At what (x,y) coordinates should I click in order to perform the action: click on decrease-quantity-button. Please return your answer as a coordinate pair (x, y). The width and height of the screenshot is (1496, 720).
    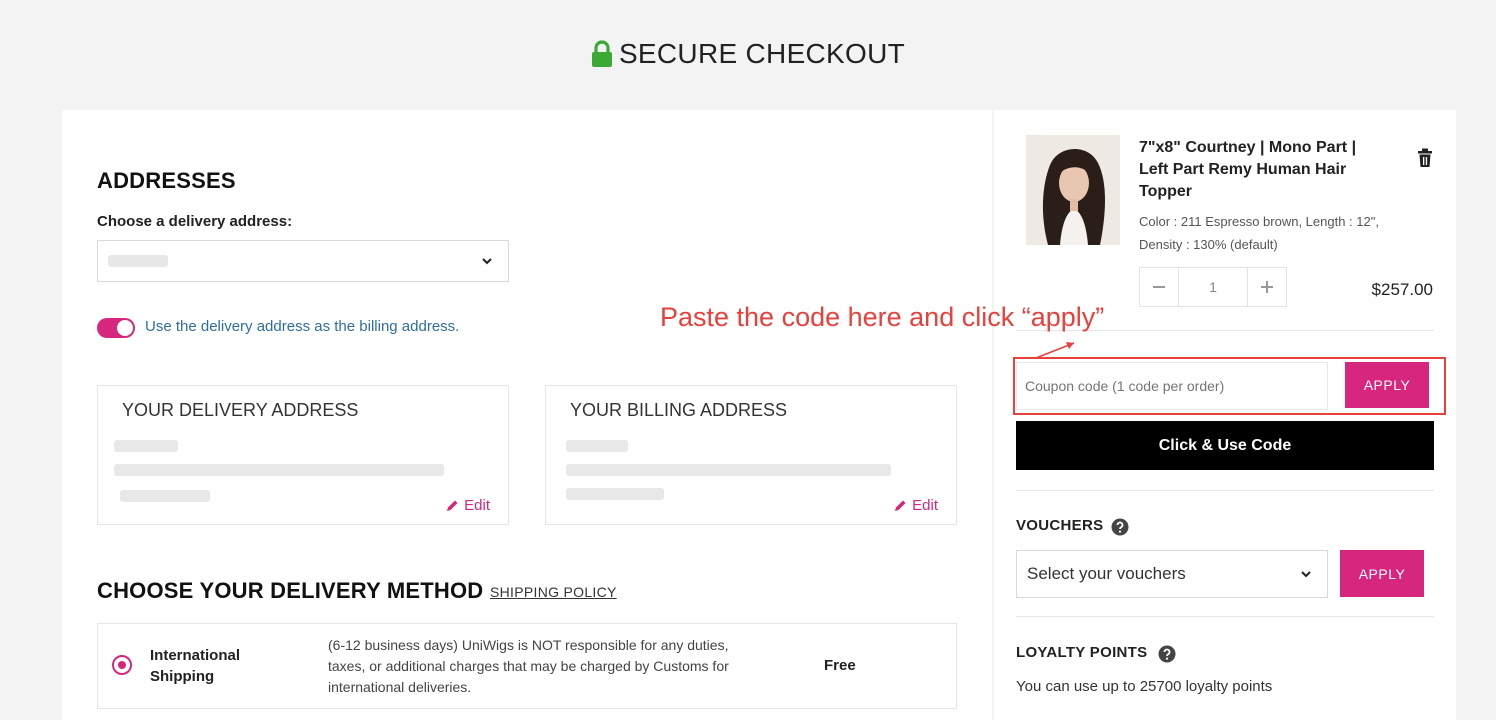
    Looking at the image, I should click on (1159, 287).